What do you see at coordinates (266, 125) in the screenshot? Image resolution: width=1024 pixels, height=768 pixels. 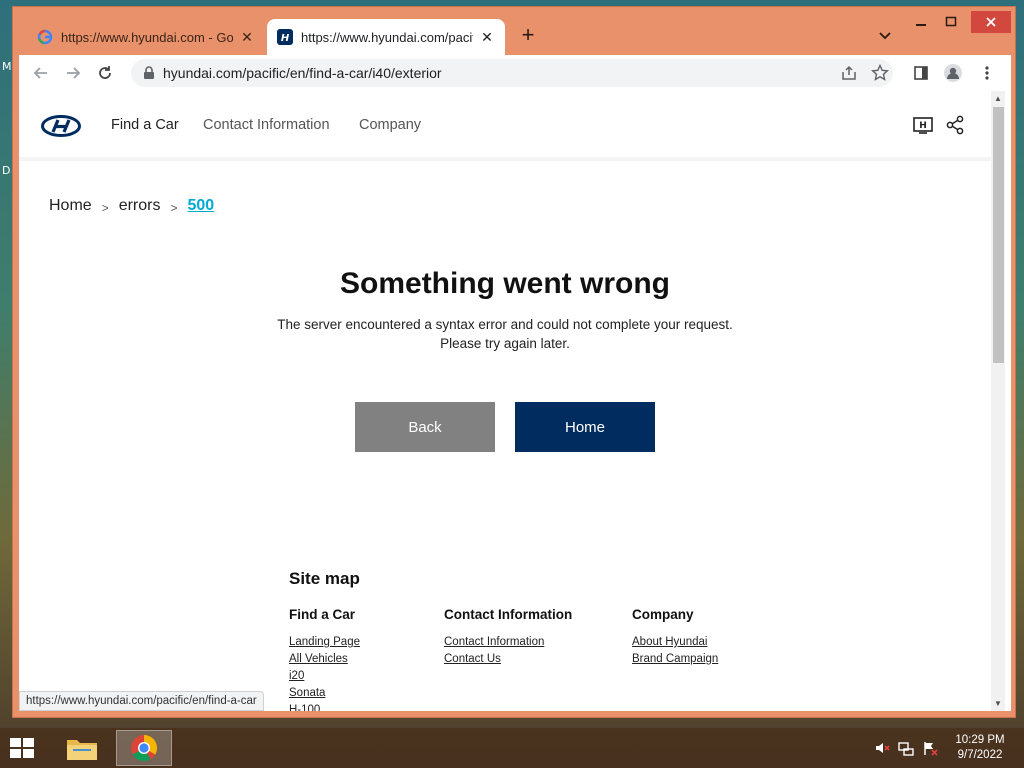 I see `nav-contact-information: Contact Information` at bounding box center [266, 125].